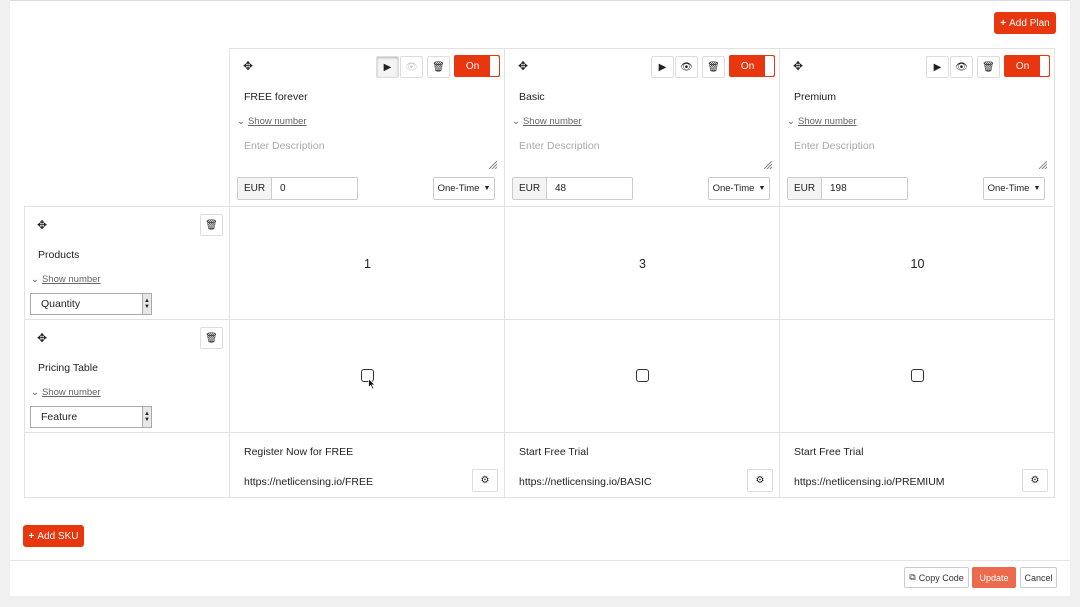 This screenshot has height=607, width=1080. I want to click on feature-value-cell: 10, so click(917, 263).